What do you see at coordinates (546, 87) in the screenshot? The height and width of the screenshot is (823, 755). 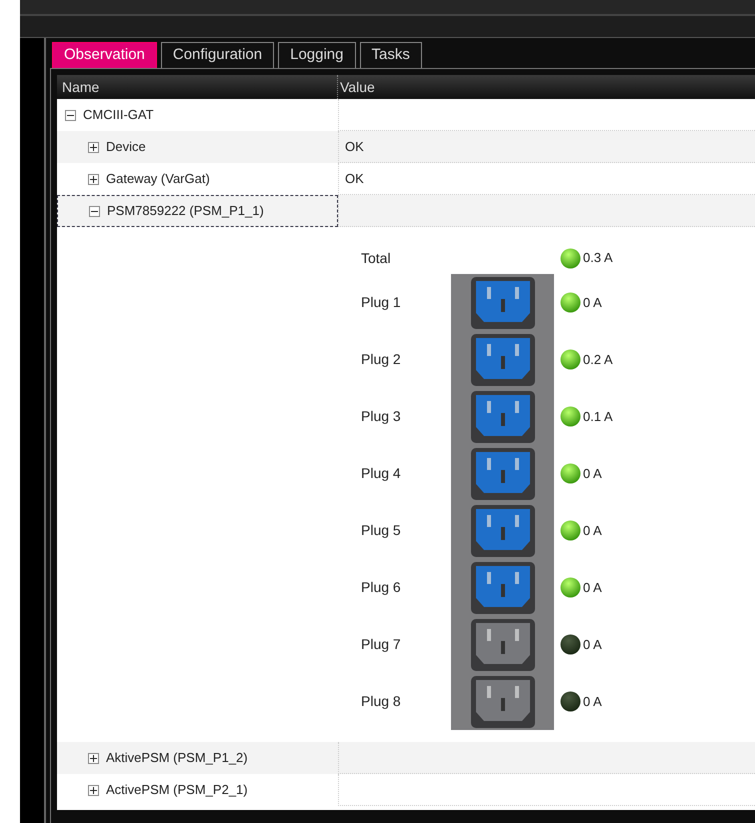 I see `column-header: Value` at bounding box center [546, 87].